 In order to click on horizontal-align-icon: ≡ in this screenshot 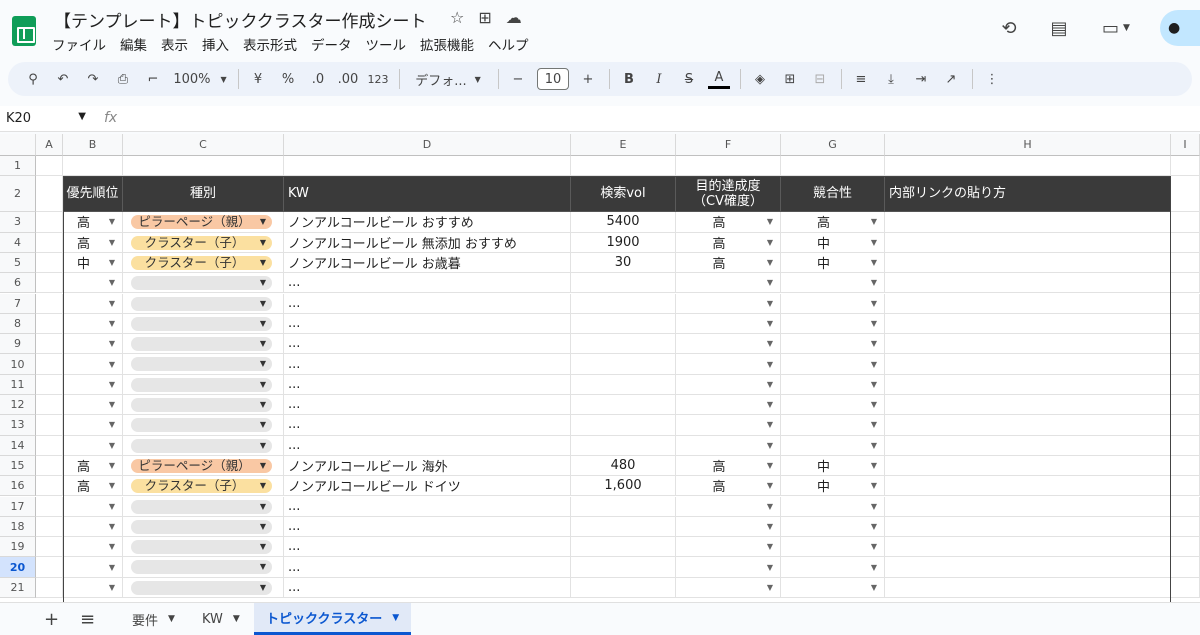, I will do `click(861, 79)`.